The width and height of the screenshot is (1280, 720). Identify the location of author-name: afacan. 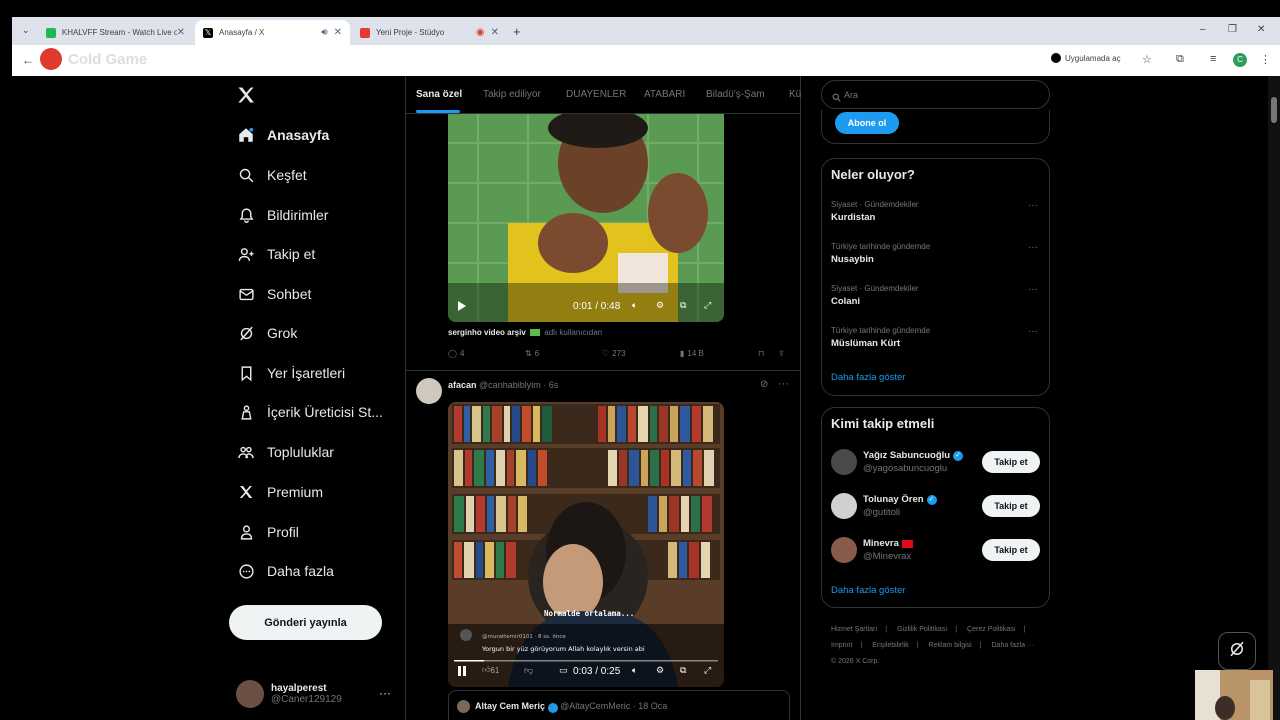
(462, 385).